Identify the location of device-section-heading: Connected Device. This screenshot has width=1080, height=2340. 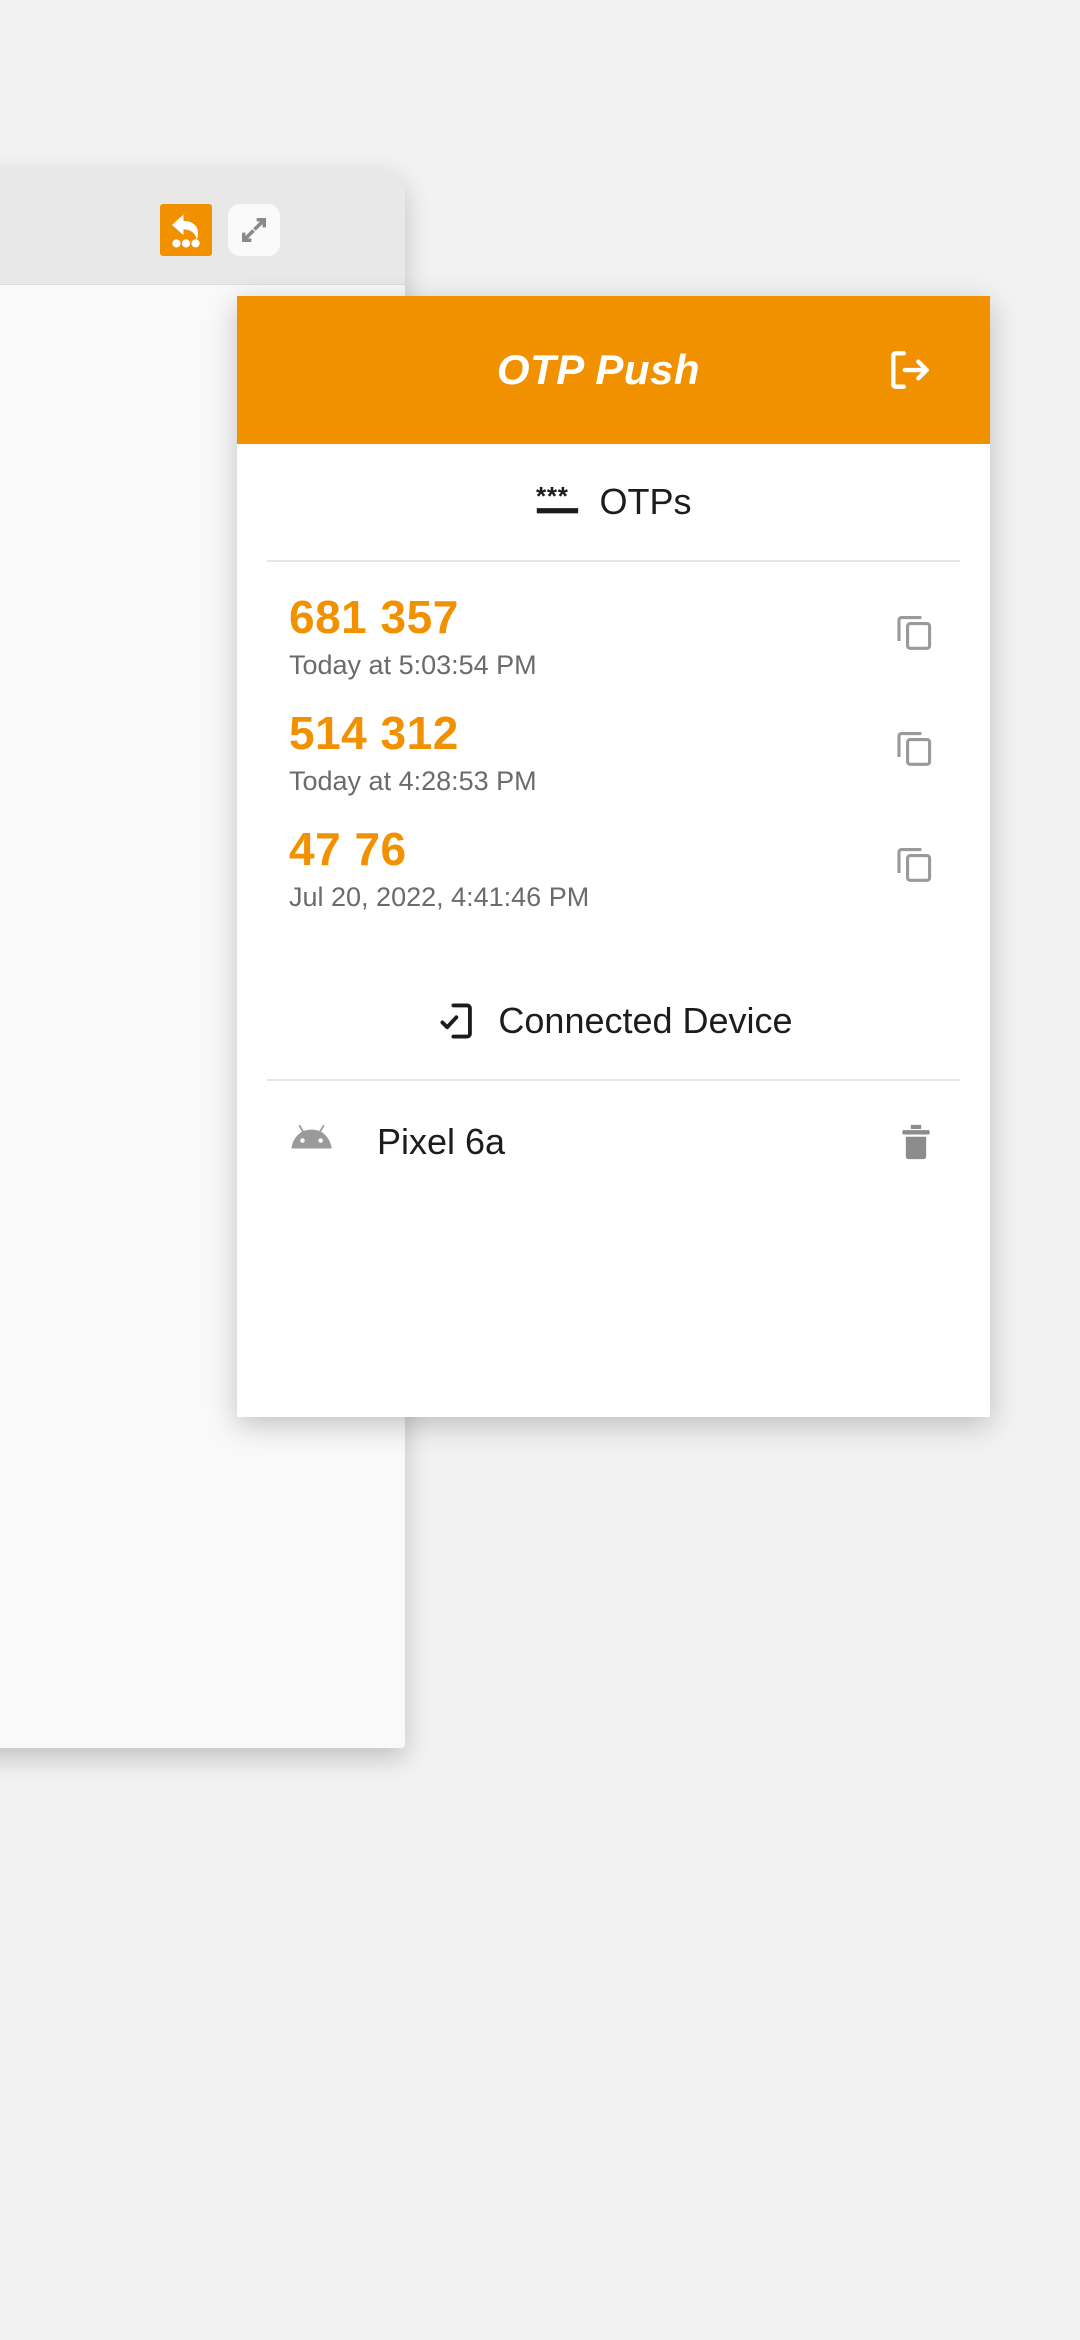
(613, 1021).